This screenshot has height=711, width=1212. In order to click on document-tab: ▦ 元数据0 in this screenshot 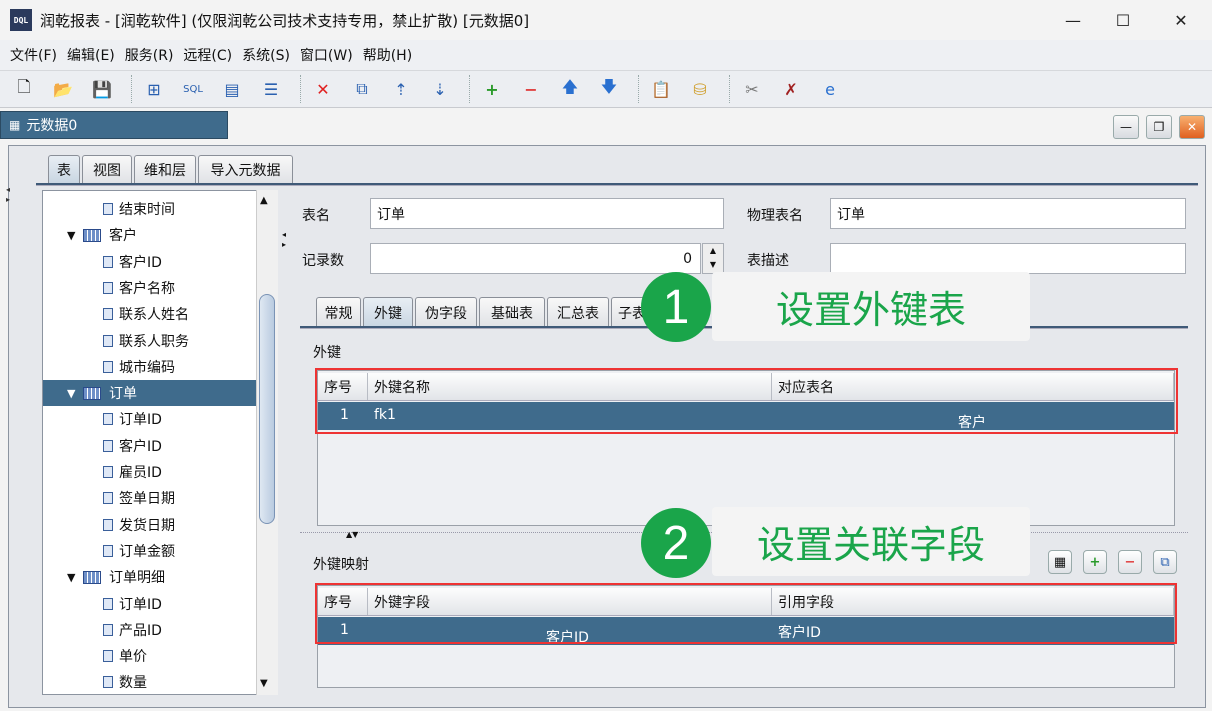, I will do `click(114, 125)`.